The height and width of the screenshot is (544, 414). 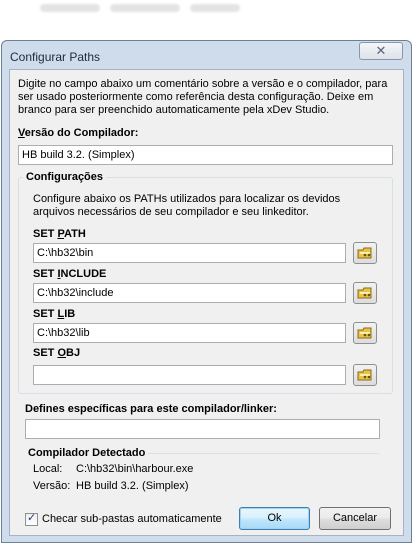 What do you see at coordinates (189, 333) in the screenshot?
I see `set-lib-input: C:\hb32\lib` at bounding box center [189, 333].